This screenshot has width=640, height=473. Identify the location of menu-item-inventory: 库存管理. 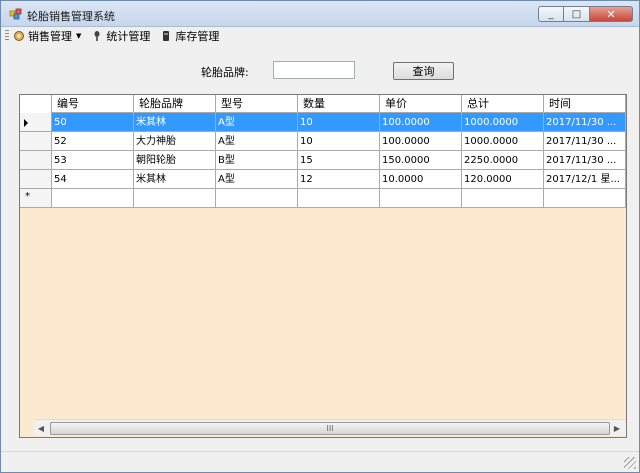
(189, 36).